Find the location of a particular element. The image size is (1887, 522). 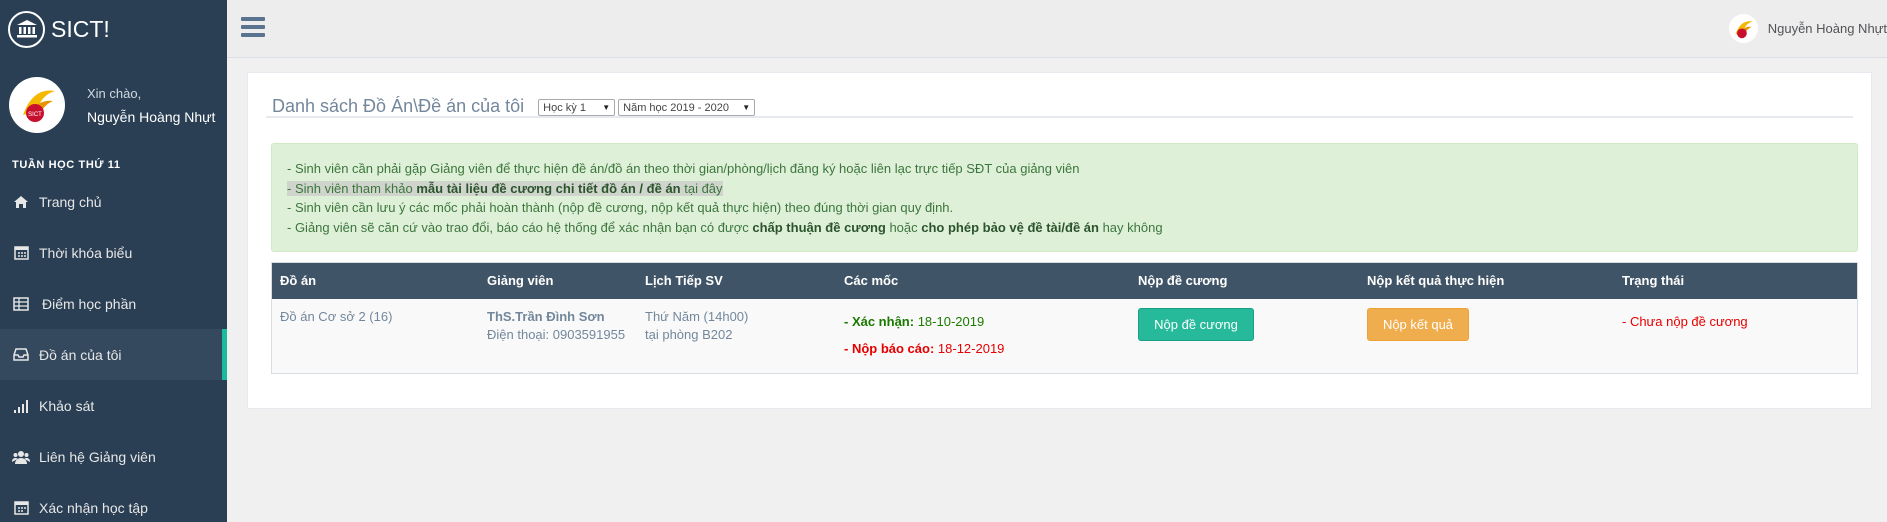

sidebar-item-timetable: Thời khóa biểu is located at coordinates (113, 252).